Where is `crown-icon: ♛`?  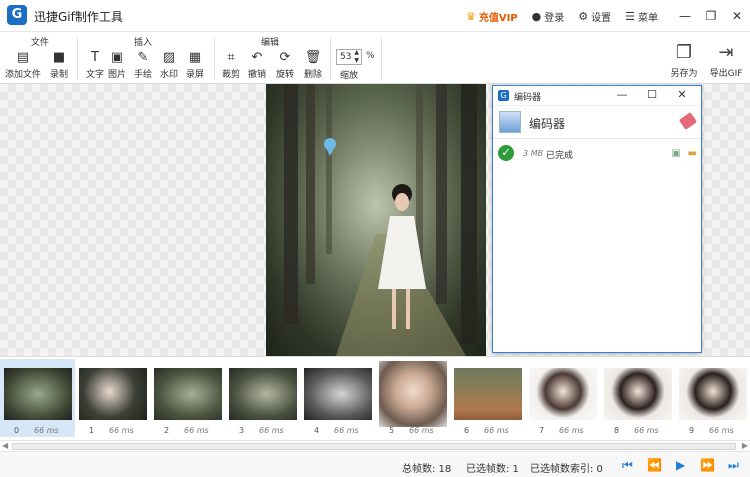
crown-icon: ♛ is located at coordinates (470, 16).